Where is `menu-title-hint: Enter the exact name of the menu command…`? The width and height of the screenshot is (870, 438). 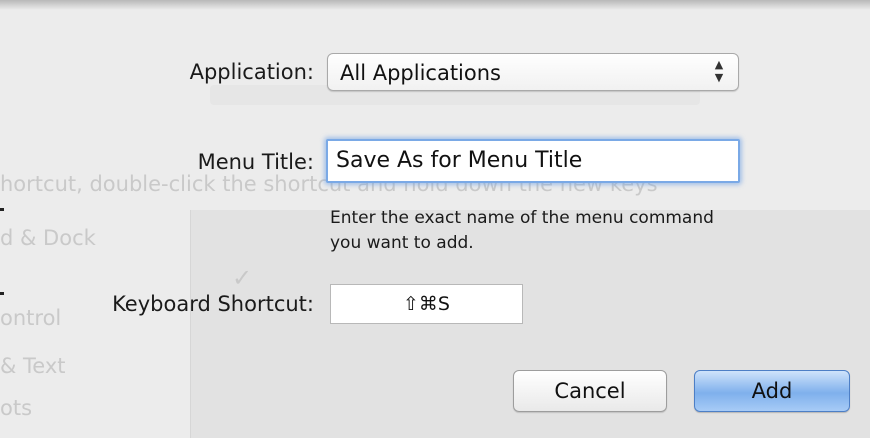
menu-title-hint: Enter the exact name of the menu command… is located at coordinates (590, 231).